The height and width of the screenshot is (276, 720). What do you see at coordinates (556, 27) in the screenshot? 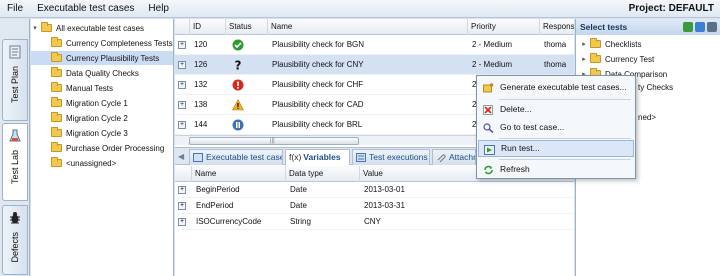
I see `column-responsible: Responsi` at bounding box center [556, 27].